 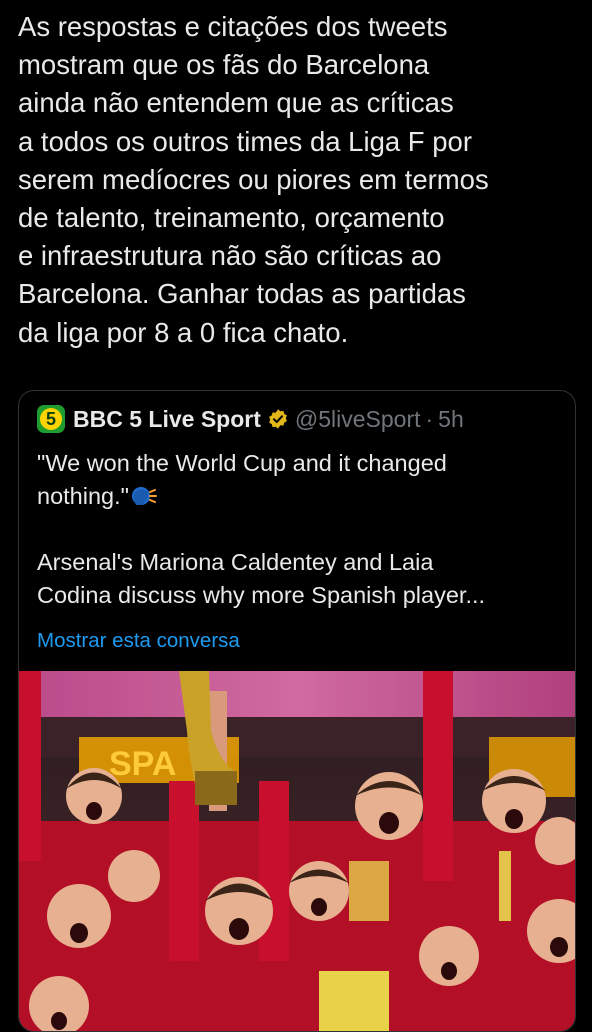 What do you see at coordinates (167, 419) in the screenshot?
I see `display-name: BBC 5 Live Sport` at bounding box center [167, 419].